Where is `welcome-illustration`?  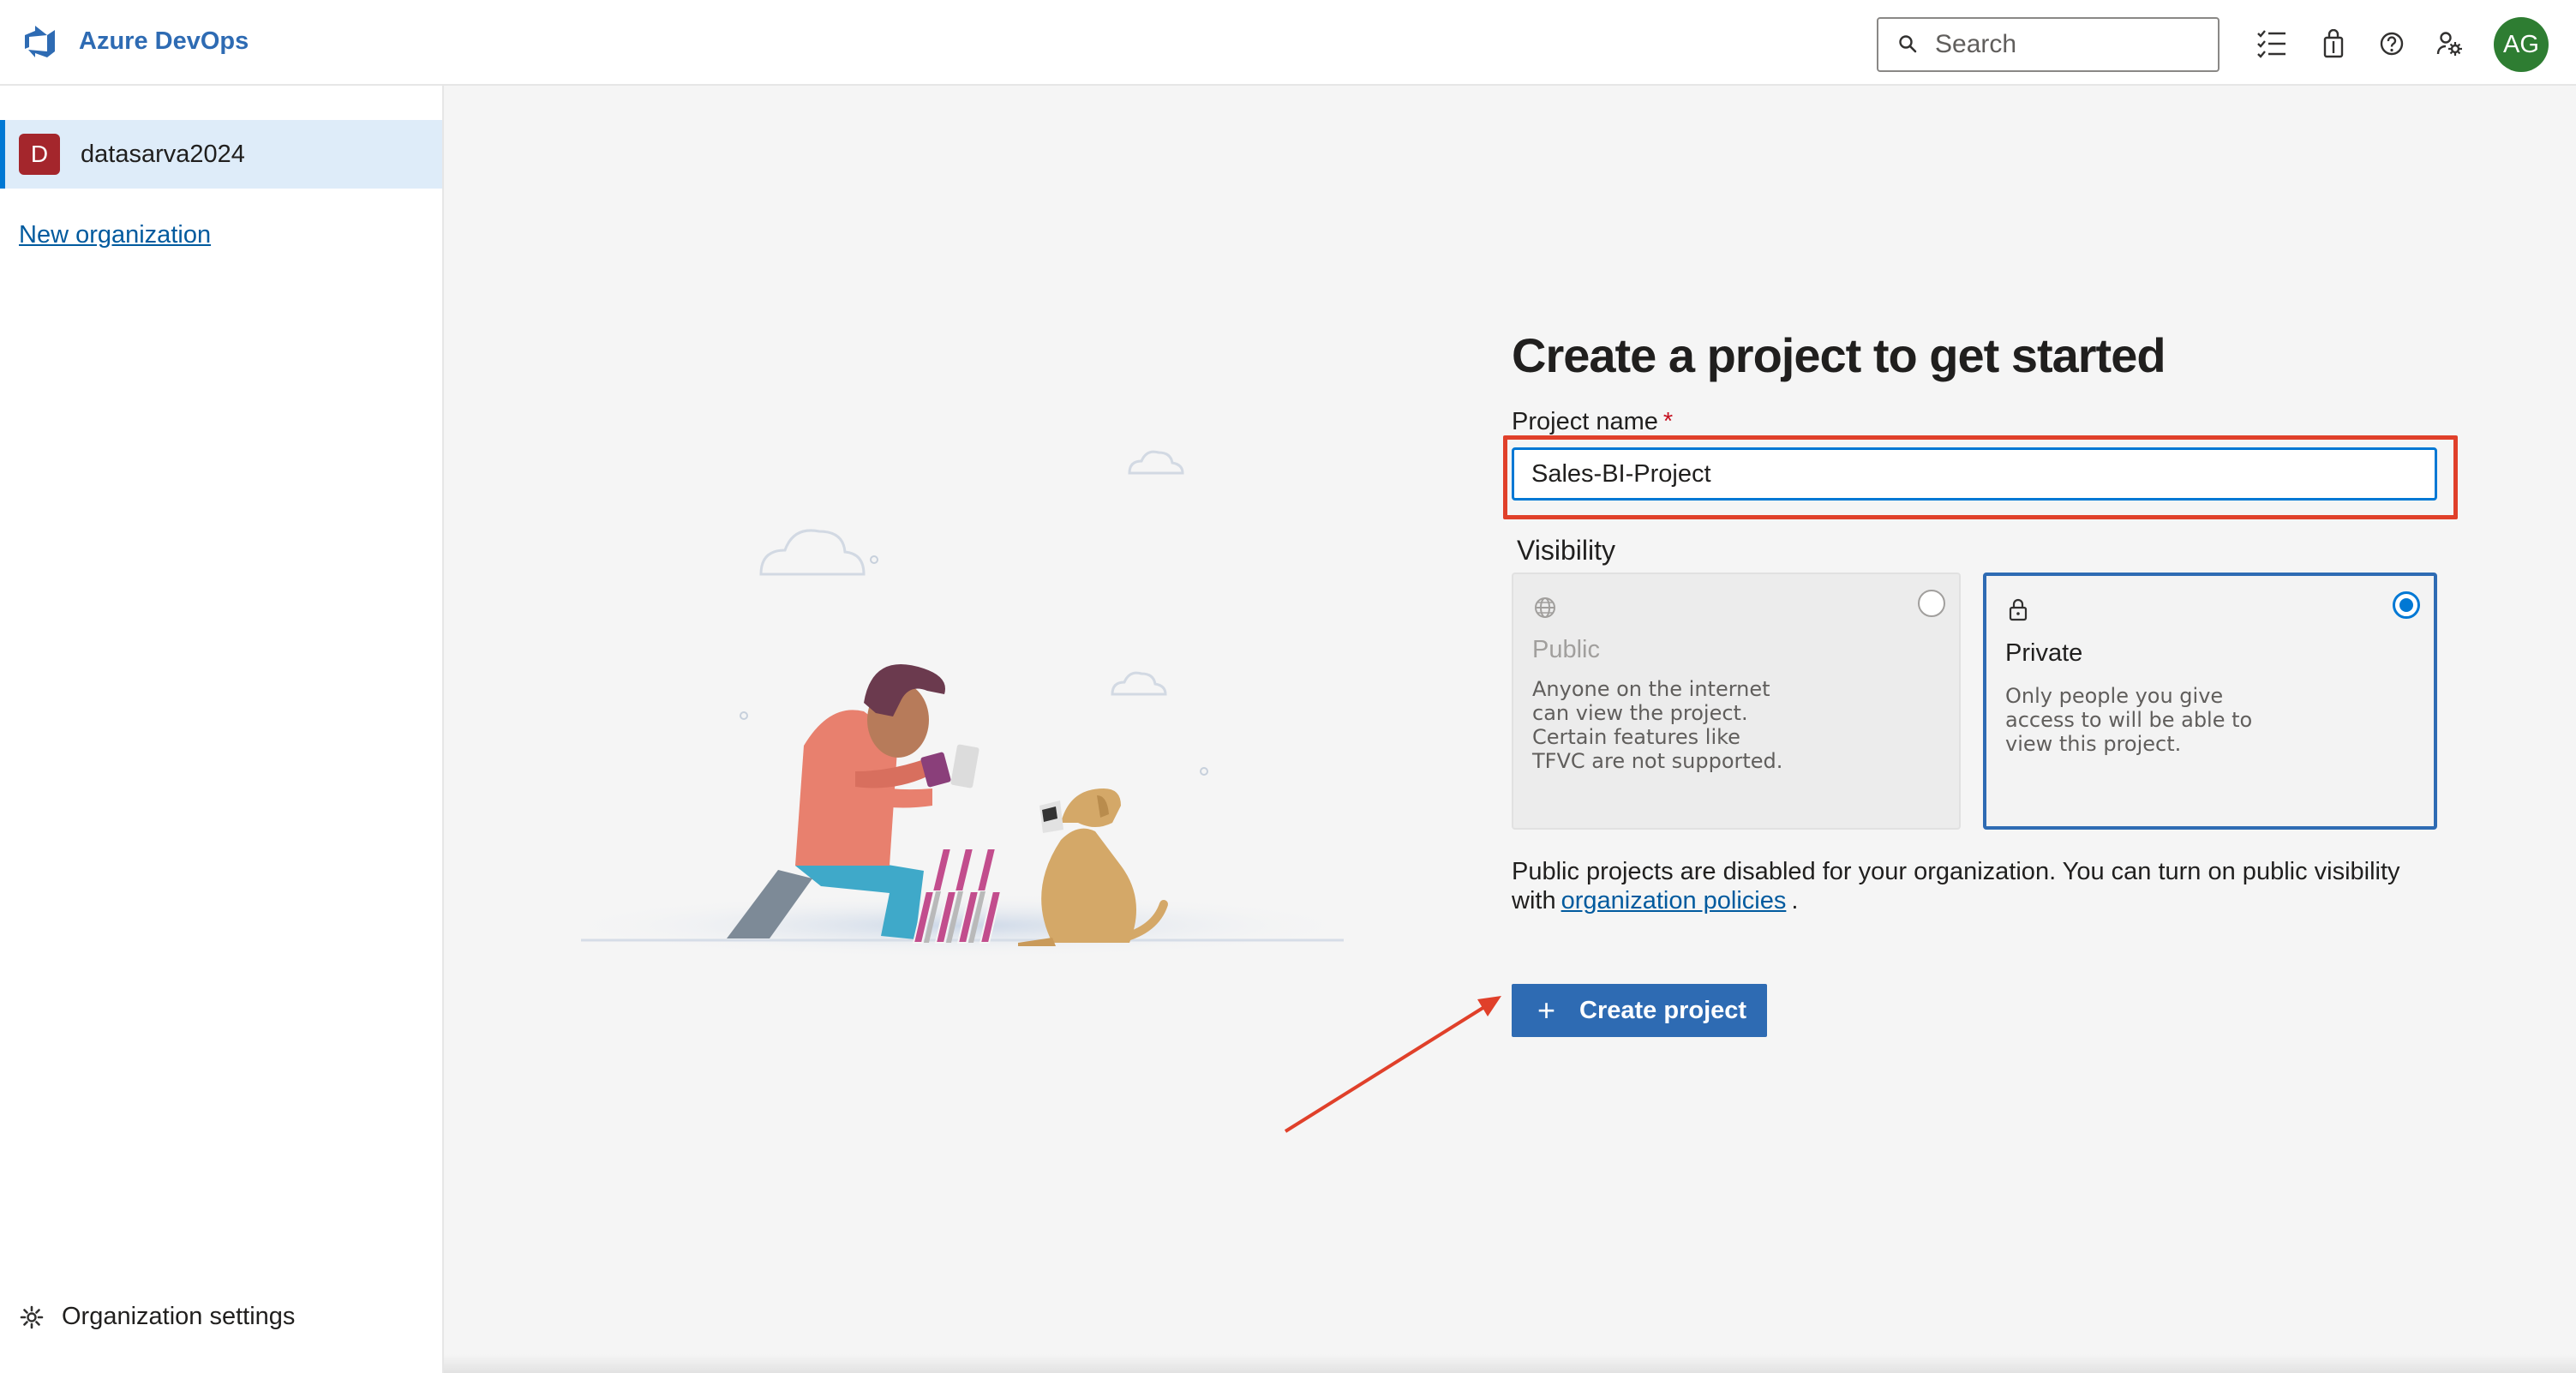 welcome-illustration is located at coordinates (966, 704).